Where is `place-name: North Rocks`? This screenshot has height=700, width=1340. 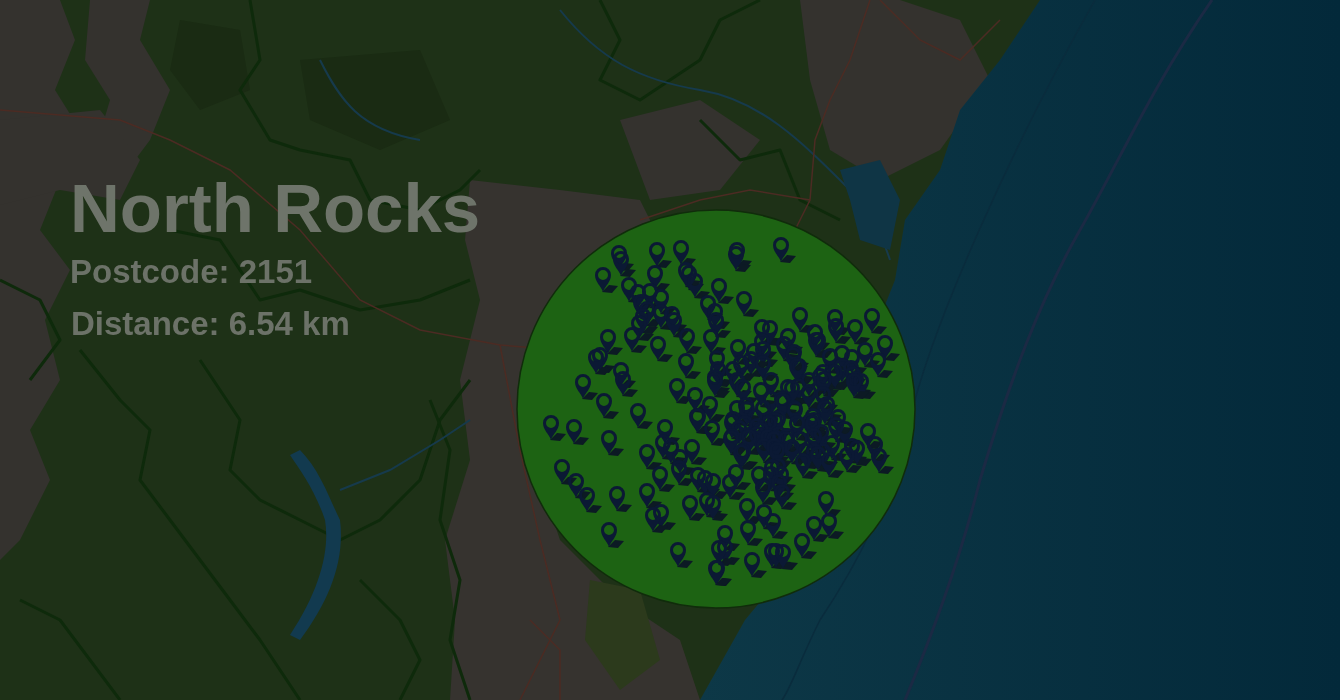 place-name: North Rocks is located at coordinates (275, 208).